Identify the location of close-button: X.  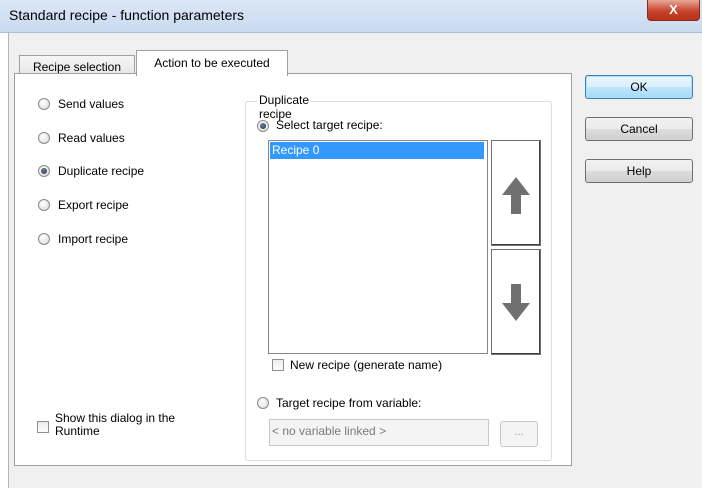
(673, 10).